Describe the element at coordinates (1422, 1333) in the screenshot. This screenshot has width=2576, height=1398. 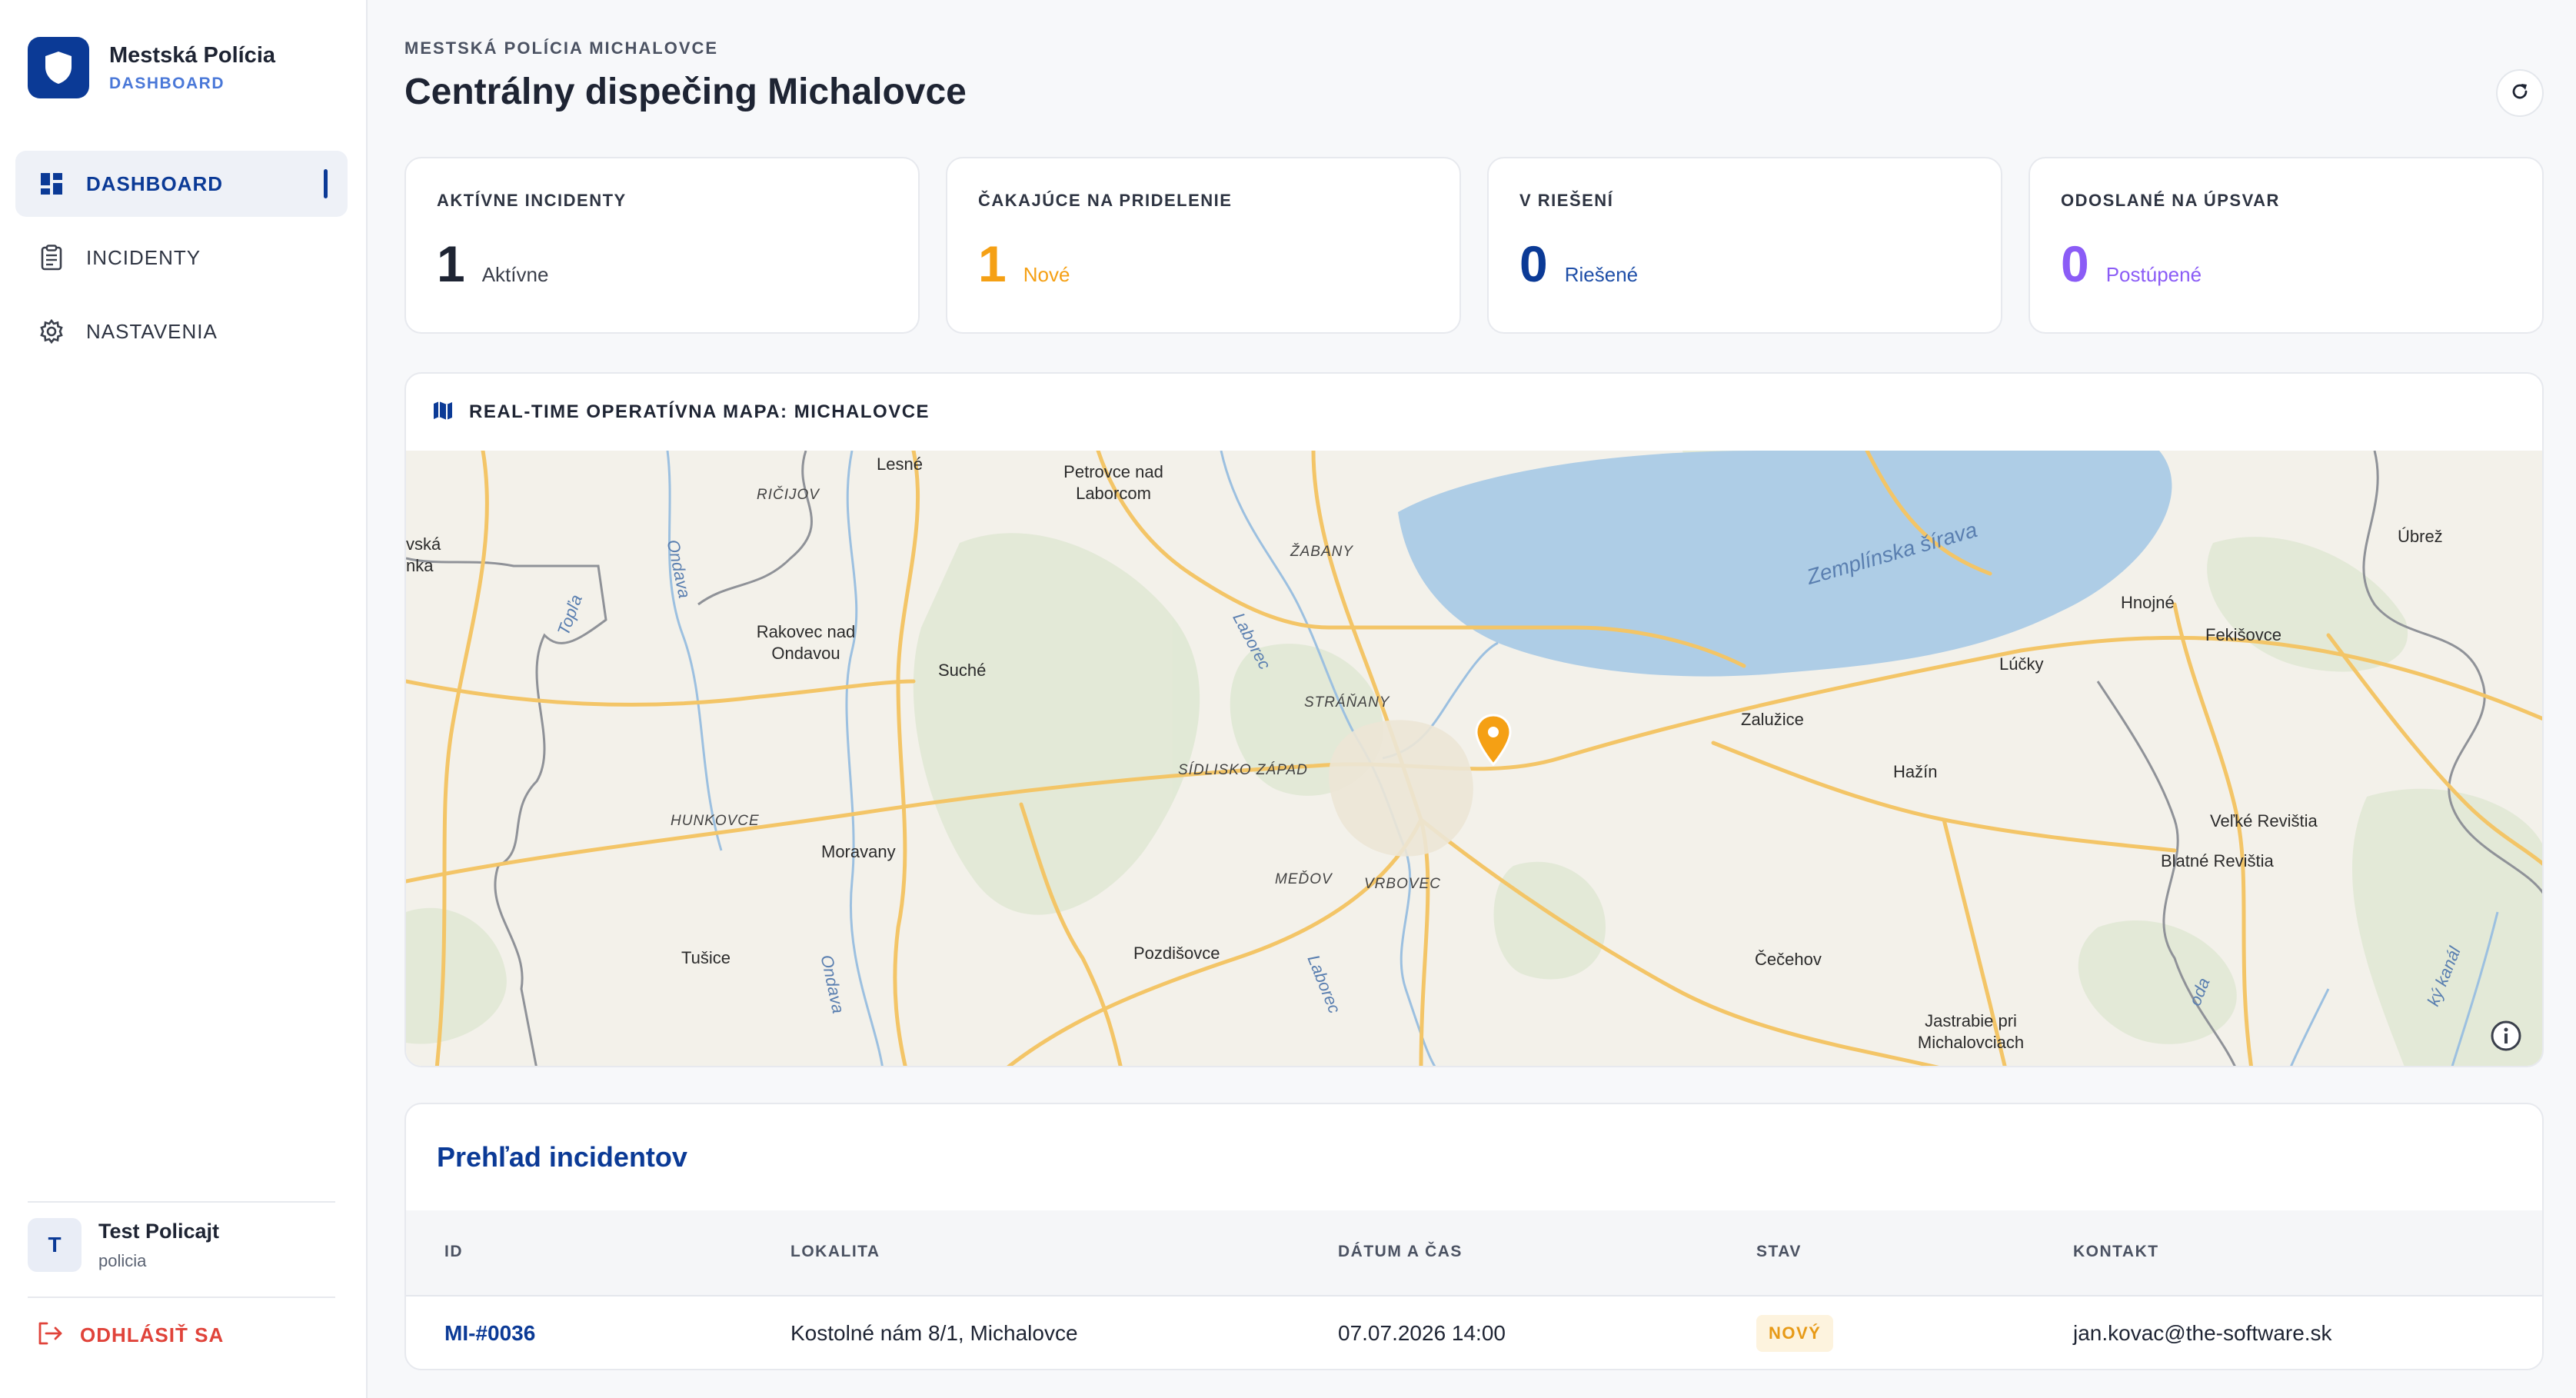
I see `incident-datetime: 07.07.2026 14:00` at that location.